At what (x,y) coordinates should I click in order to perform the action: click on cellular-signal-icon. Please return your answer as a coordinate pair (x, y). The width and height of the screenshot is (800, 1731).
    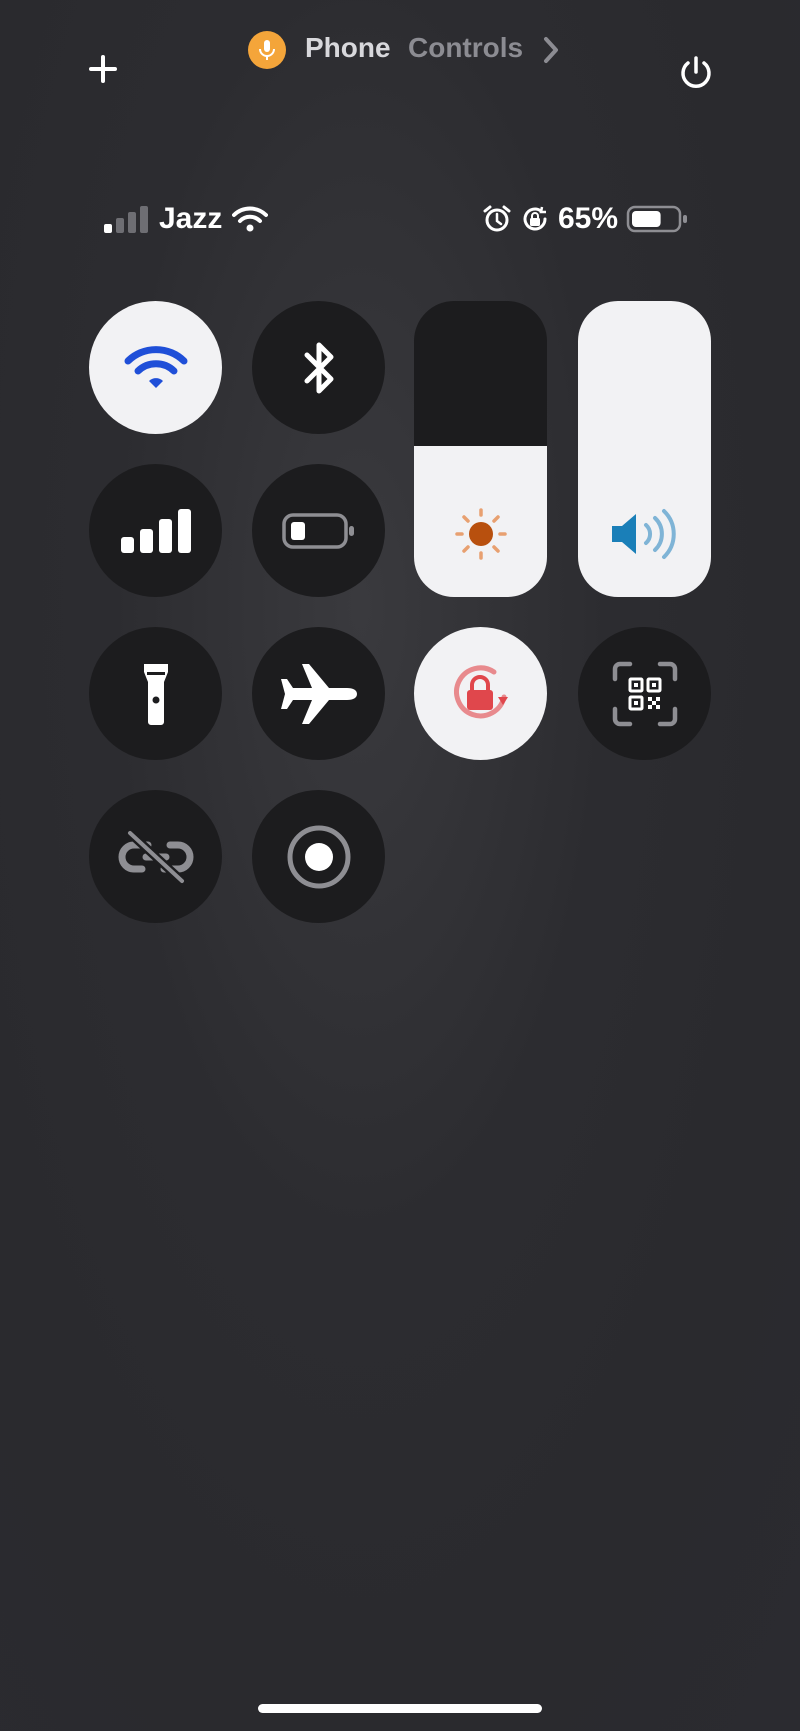
    Looking at the image, I should click on (126, 219).